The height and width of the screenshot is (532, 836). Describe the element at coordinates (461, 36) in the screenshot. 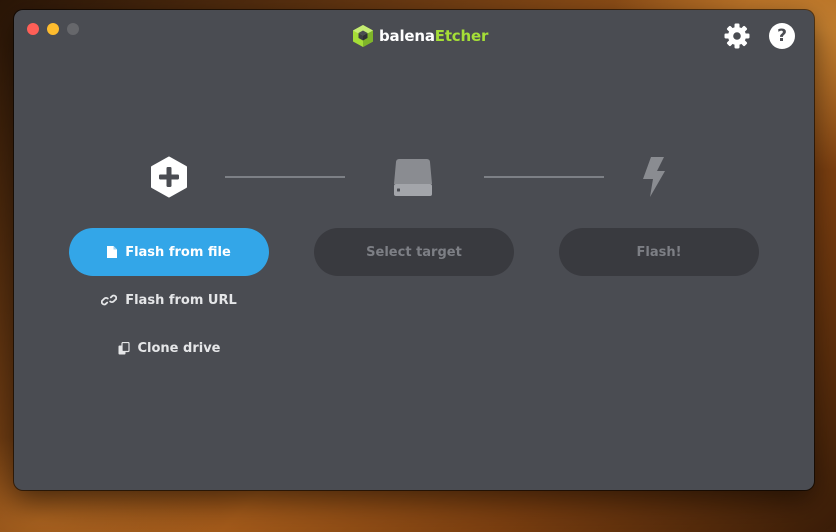

I see `app-title-part2: Etcher` at that location.